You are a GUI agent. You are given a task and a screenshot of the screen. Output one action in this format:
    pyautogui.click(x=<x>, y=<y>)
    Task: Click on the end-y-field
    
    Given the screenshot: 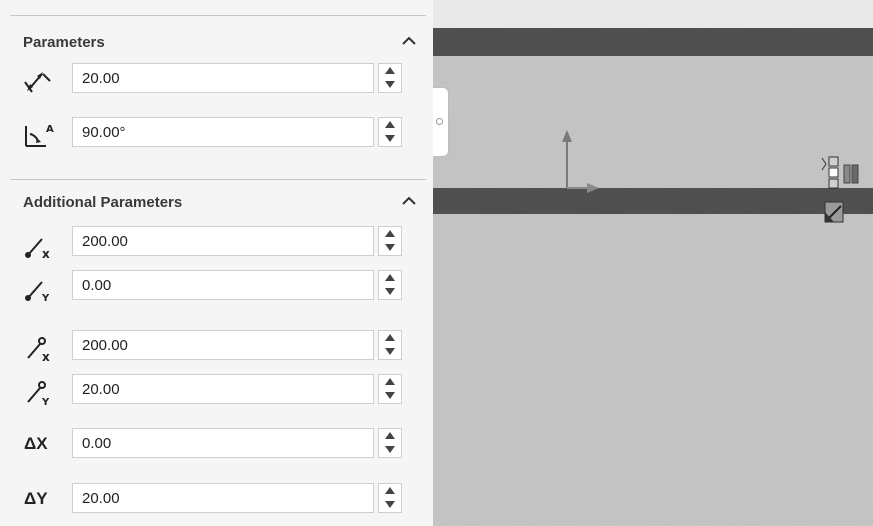 What is the action you would take?
    pyautogui.click(x=223, y=389)
    